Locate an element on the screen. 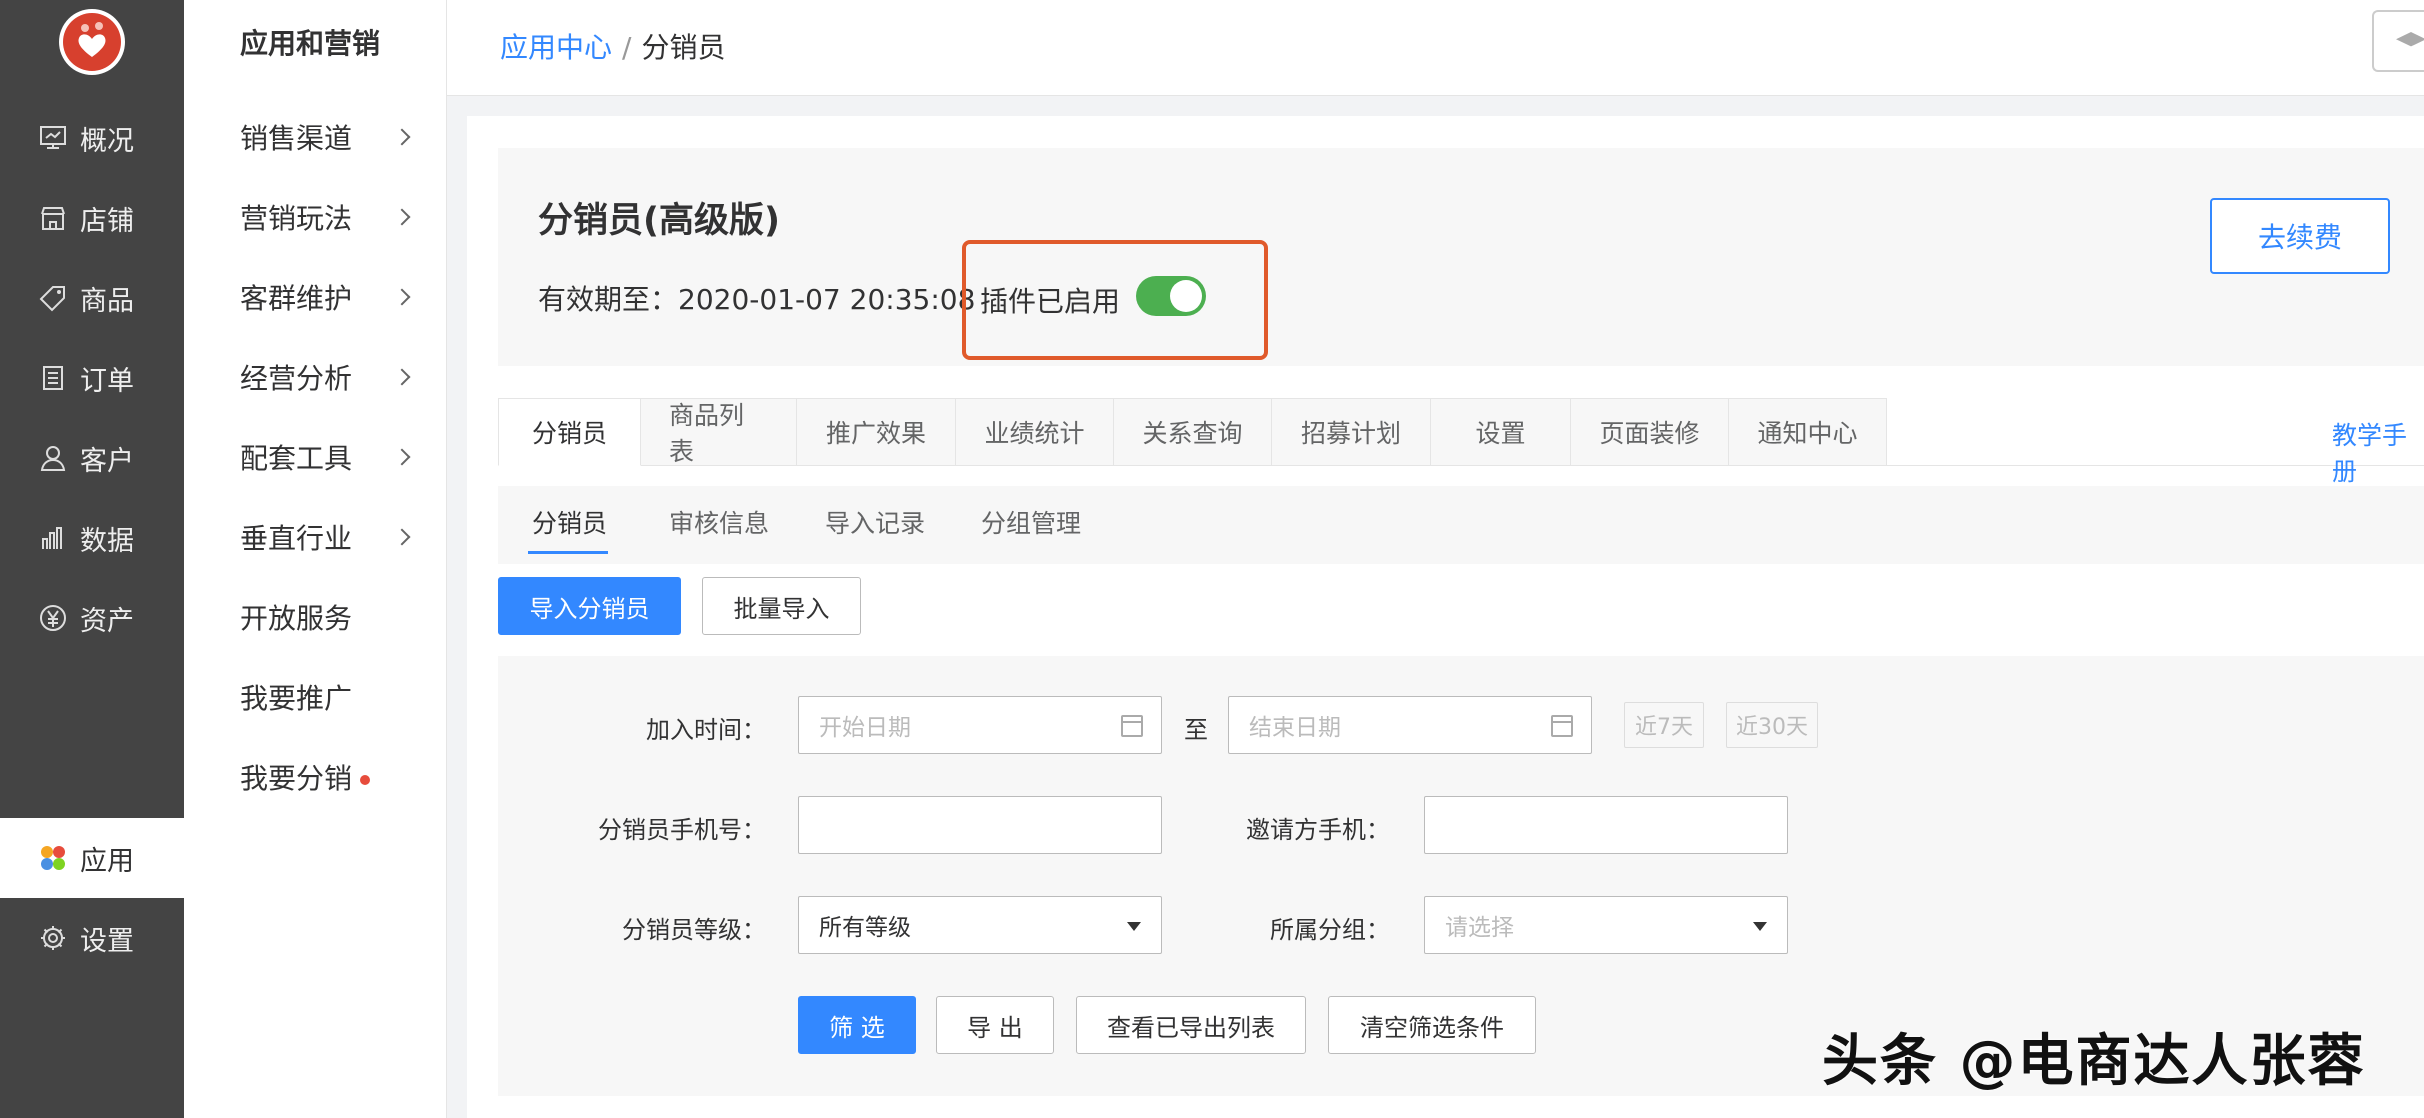  nav1-item-orders: 订单 is located at coordinates (92, 378).